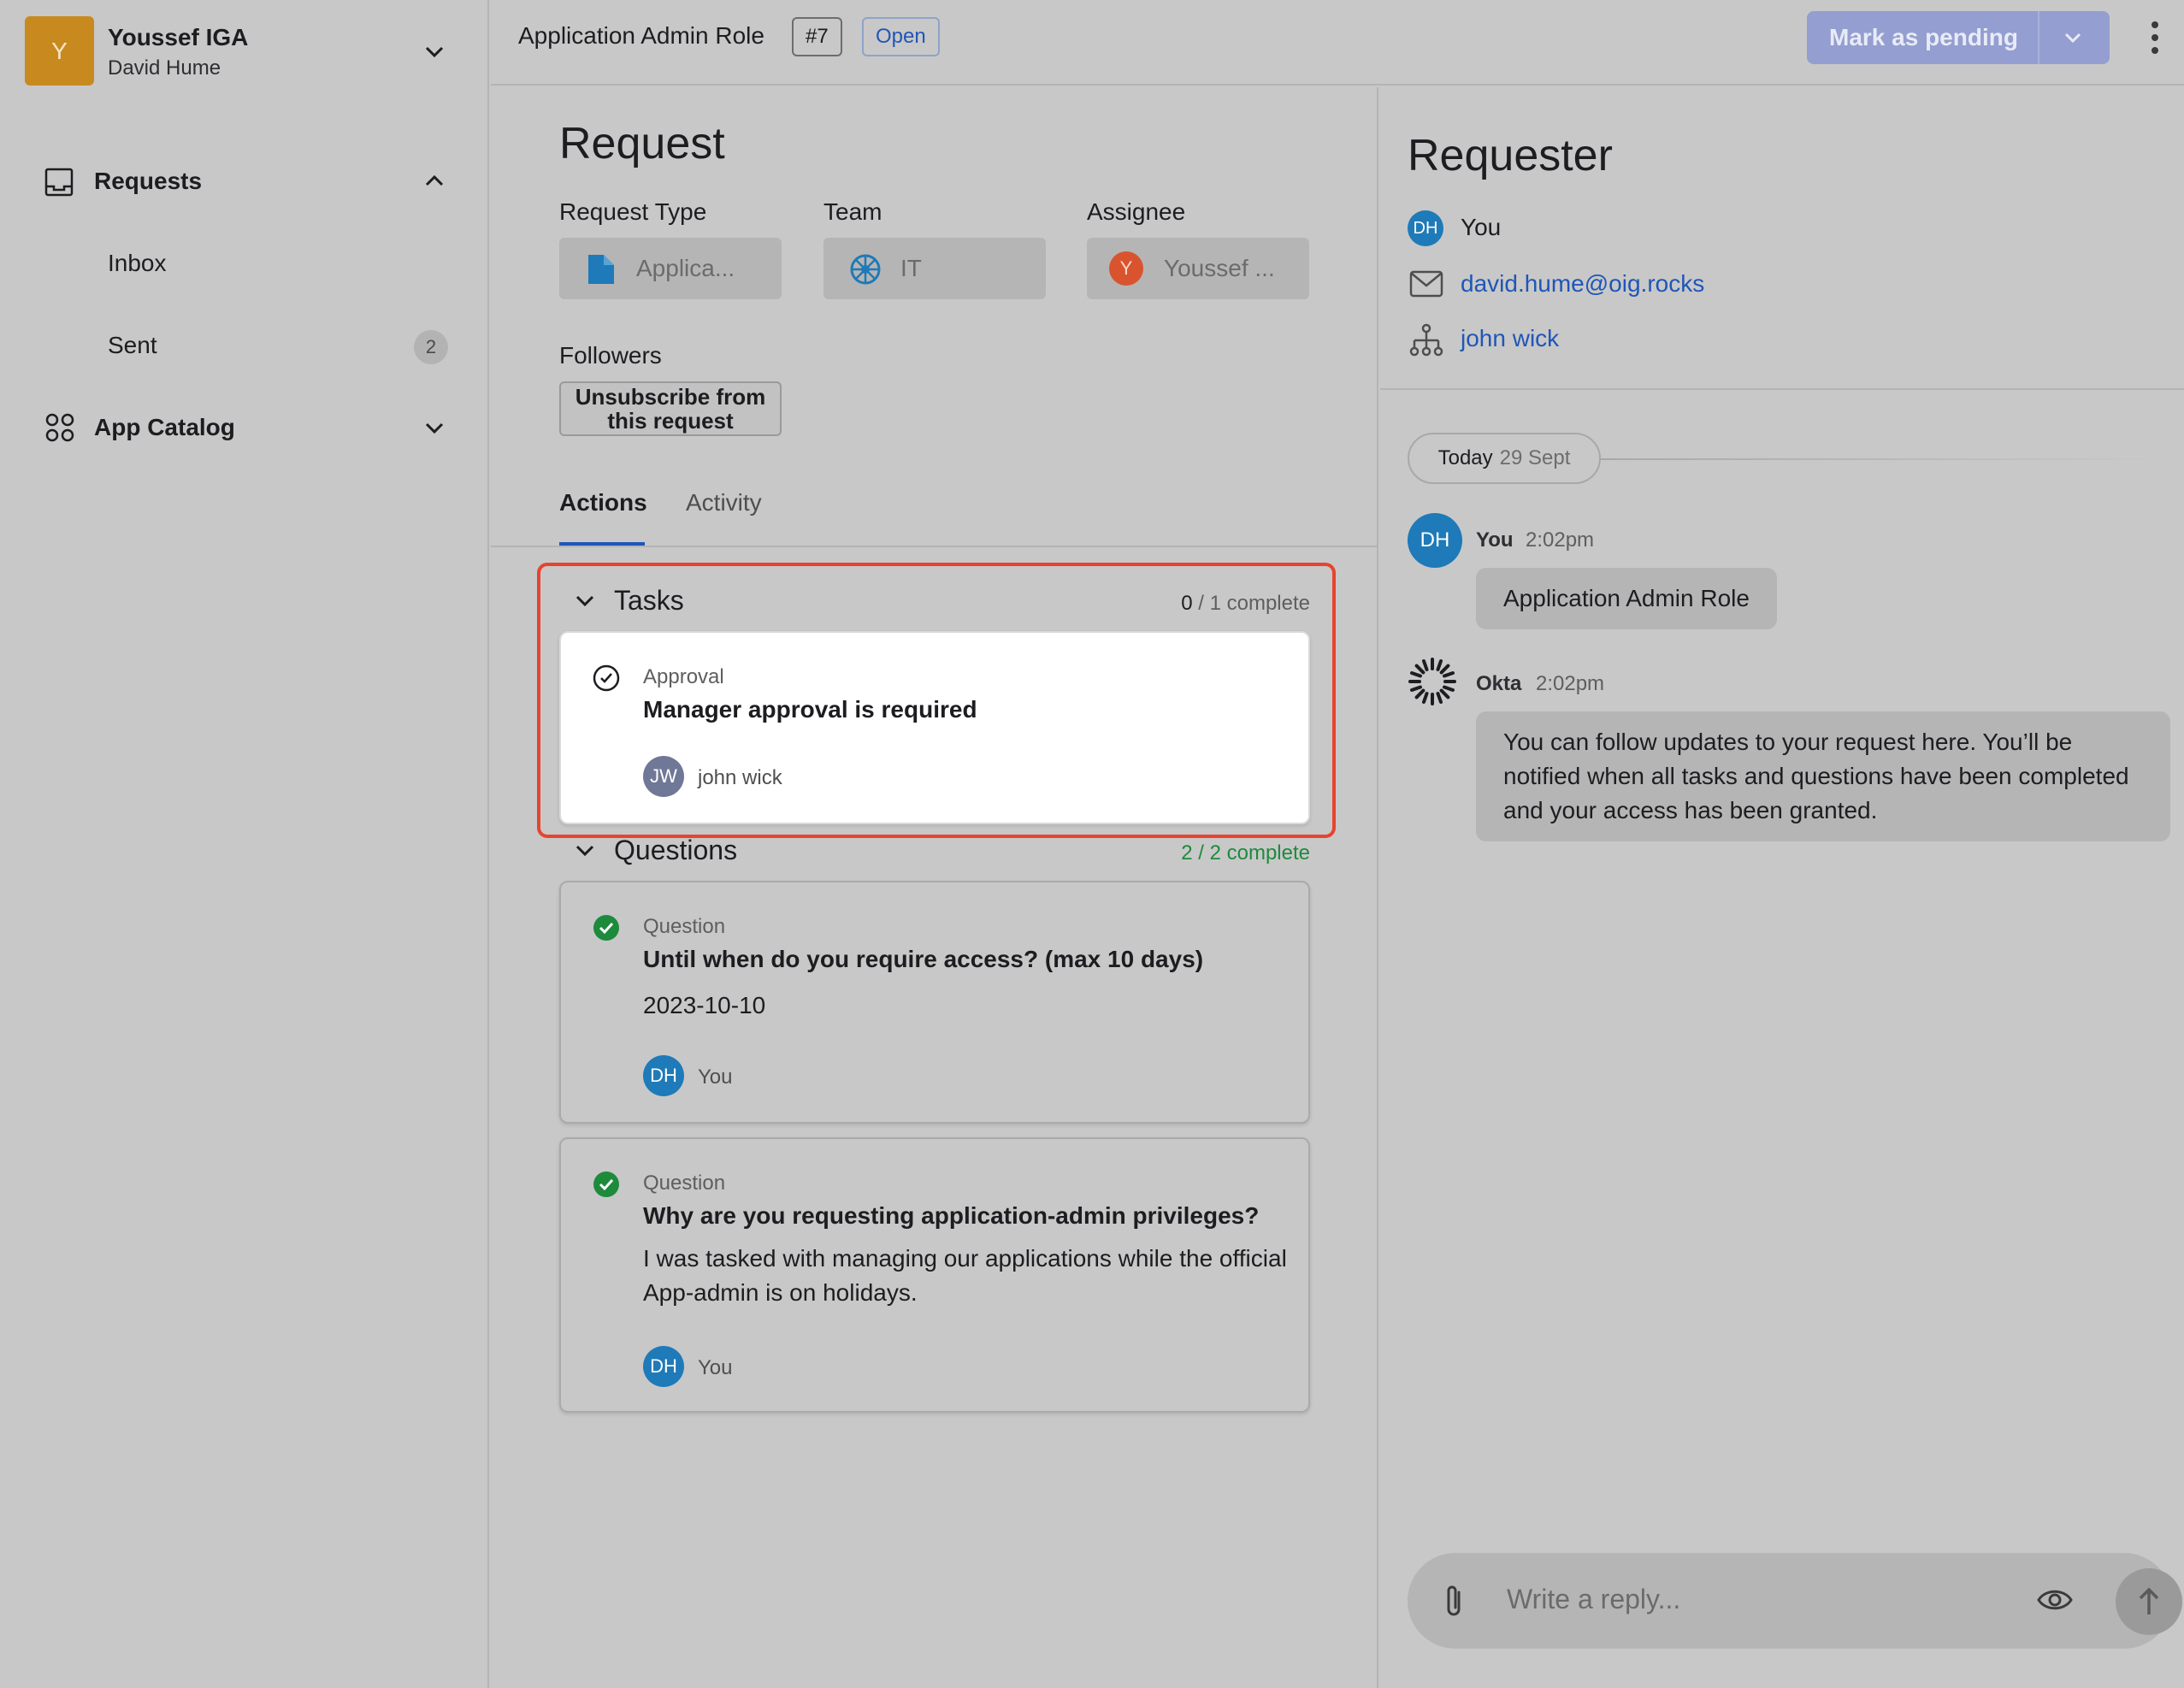 This screenshot has width=2184, height=1688. I want to click on mark-as-pending-button: Mark as pending, so click(1958, 37).